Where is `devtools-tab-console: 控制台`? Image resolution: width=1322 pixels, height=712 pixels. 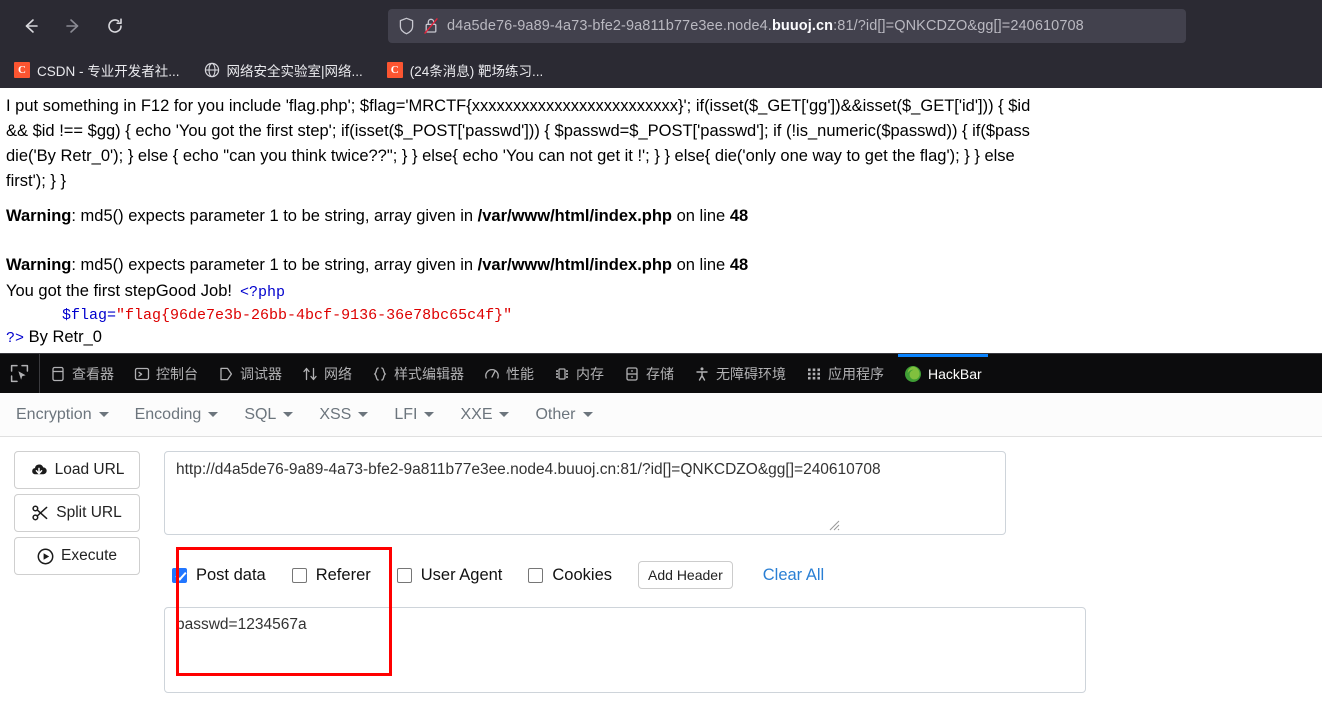
devtools-tab-console: 控制台 is located at coordinates (166, 373).